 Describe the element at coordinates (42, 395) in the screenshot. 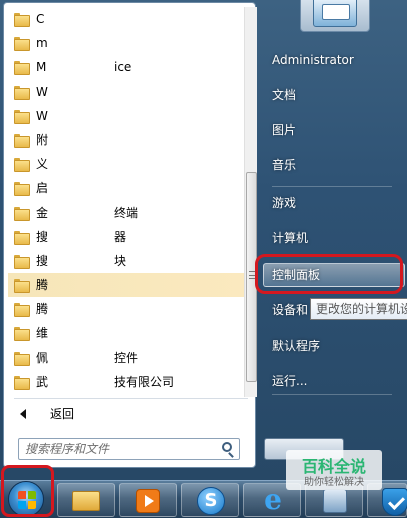

I see `program-label: 游` at that location.